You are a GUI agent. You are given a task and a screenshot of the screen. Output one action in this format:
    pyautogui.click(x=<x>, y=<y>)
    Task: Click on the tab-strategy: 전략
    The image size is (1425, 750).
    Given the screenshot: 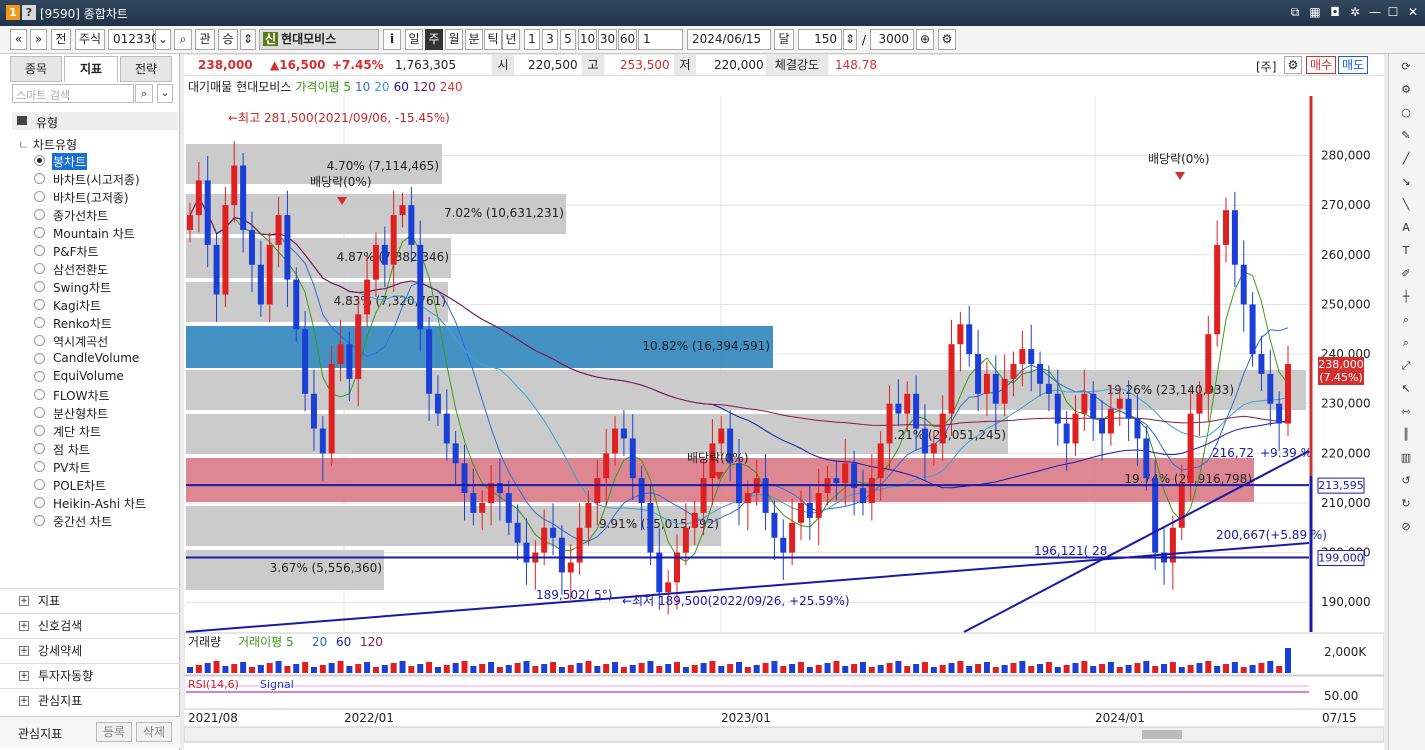 What is the action you would take?
    pyautogui.click(x=146, y=69)
    